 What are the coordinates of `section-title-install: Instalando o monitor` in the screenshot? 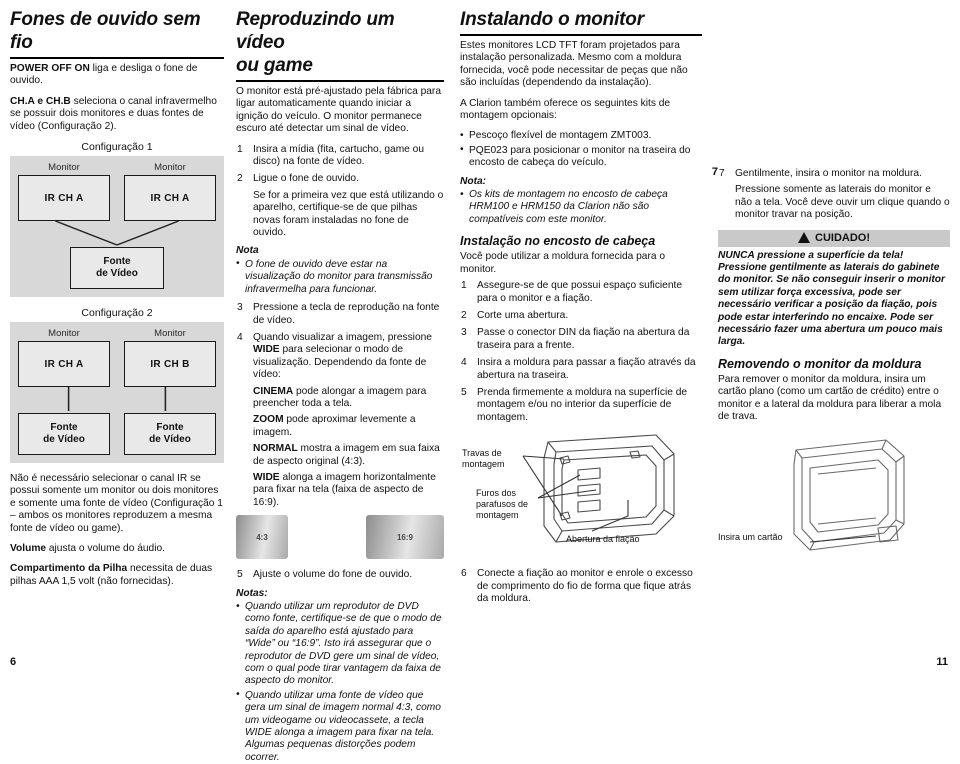 It's located at (581, 22).